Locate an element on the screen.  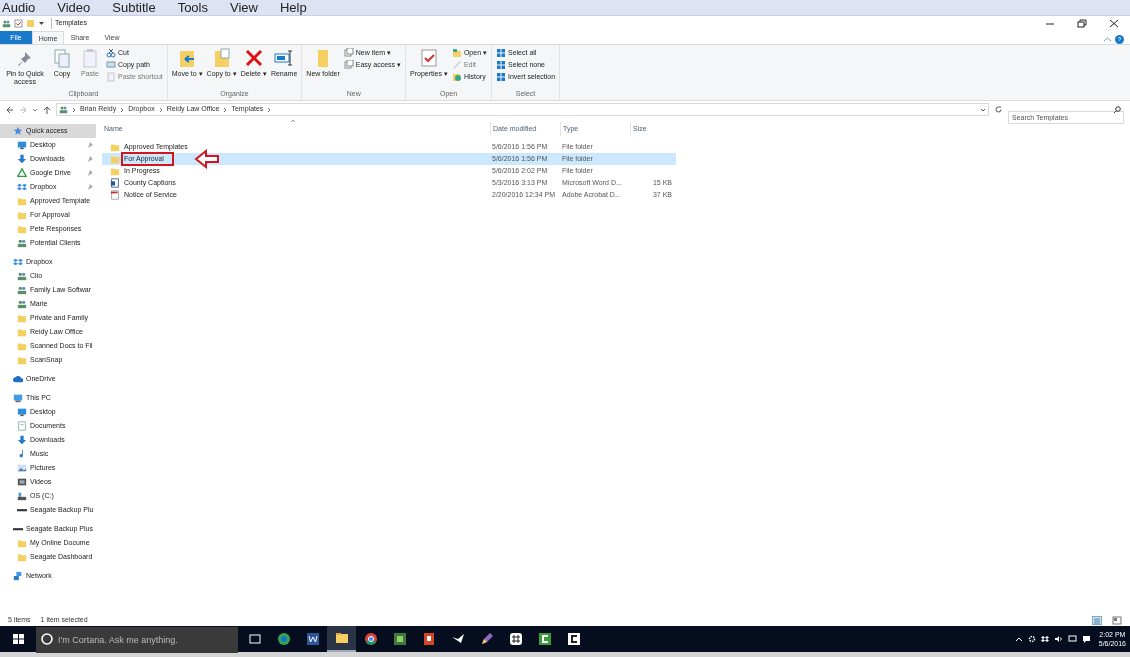
pdf-document-icon is located at coordinates (115, 195).